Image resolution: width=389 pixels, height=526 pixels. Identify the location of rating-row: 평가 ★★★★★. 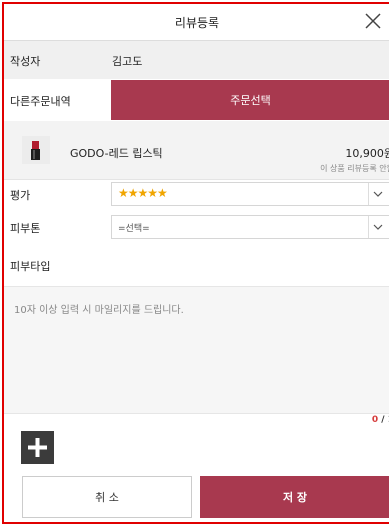
(196, 194).